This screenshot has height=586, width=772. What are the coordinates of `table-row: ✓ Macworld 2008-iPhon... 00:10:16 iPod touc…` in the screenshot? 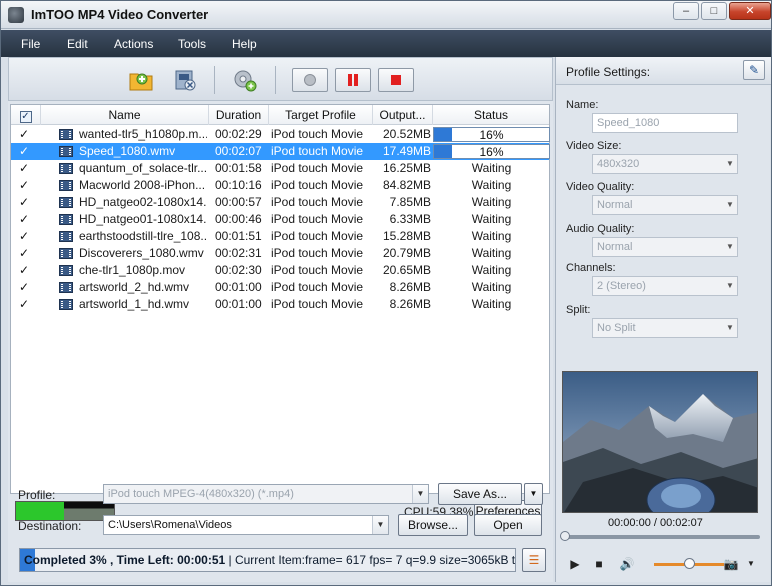 It's located at (280, 185).